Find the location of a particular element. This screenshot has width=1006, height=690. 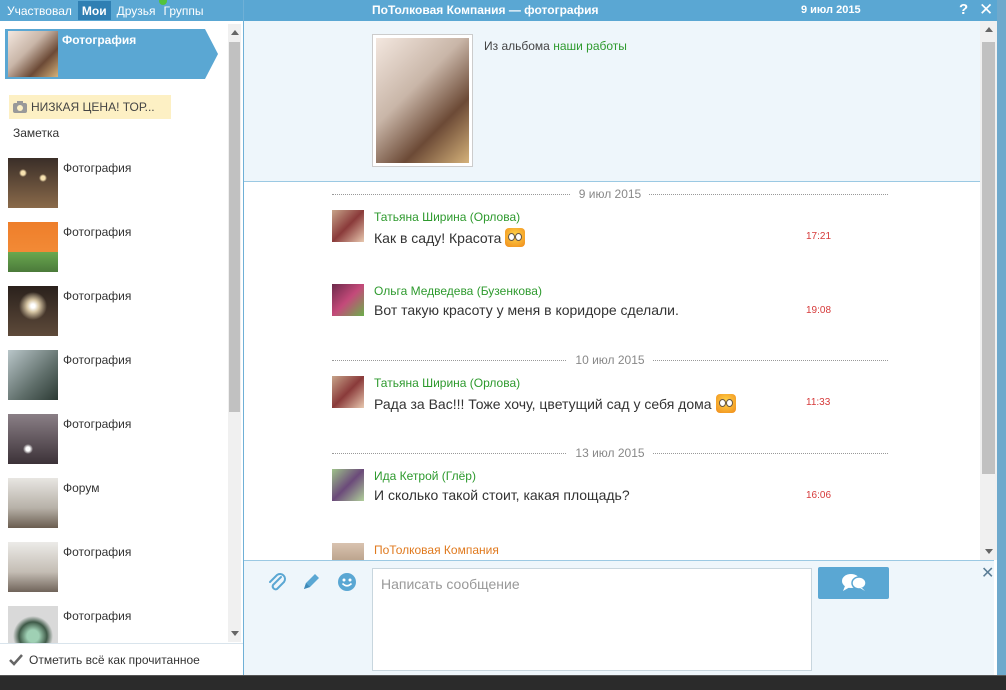

emoji-icon is located at coordinates (347, 582).